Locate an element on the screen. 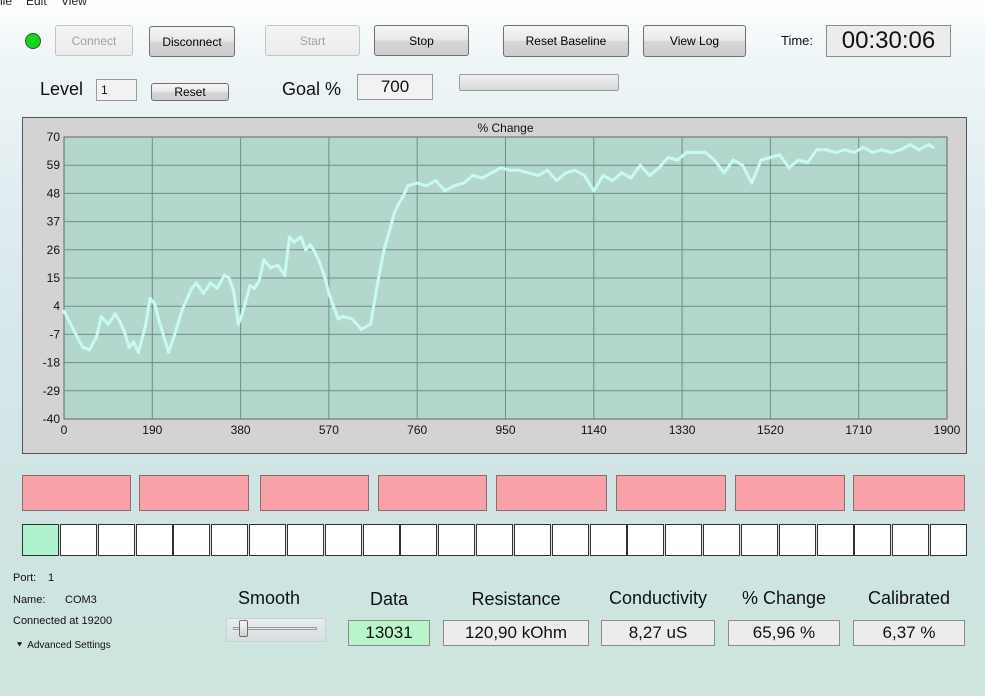 This screenshot has width=985, height=696. smooth-slider-thumb is located at coordinates (243, 628).